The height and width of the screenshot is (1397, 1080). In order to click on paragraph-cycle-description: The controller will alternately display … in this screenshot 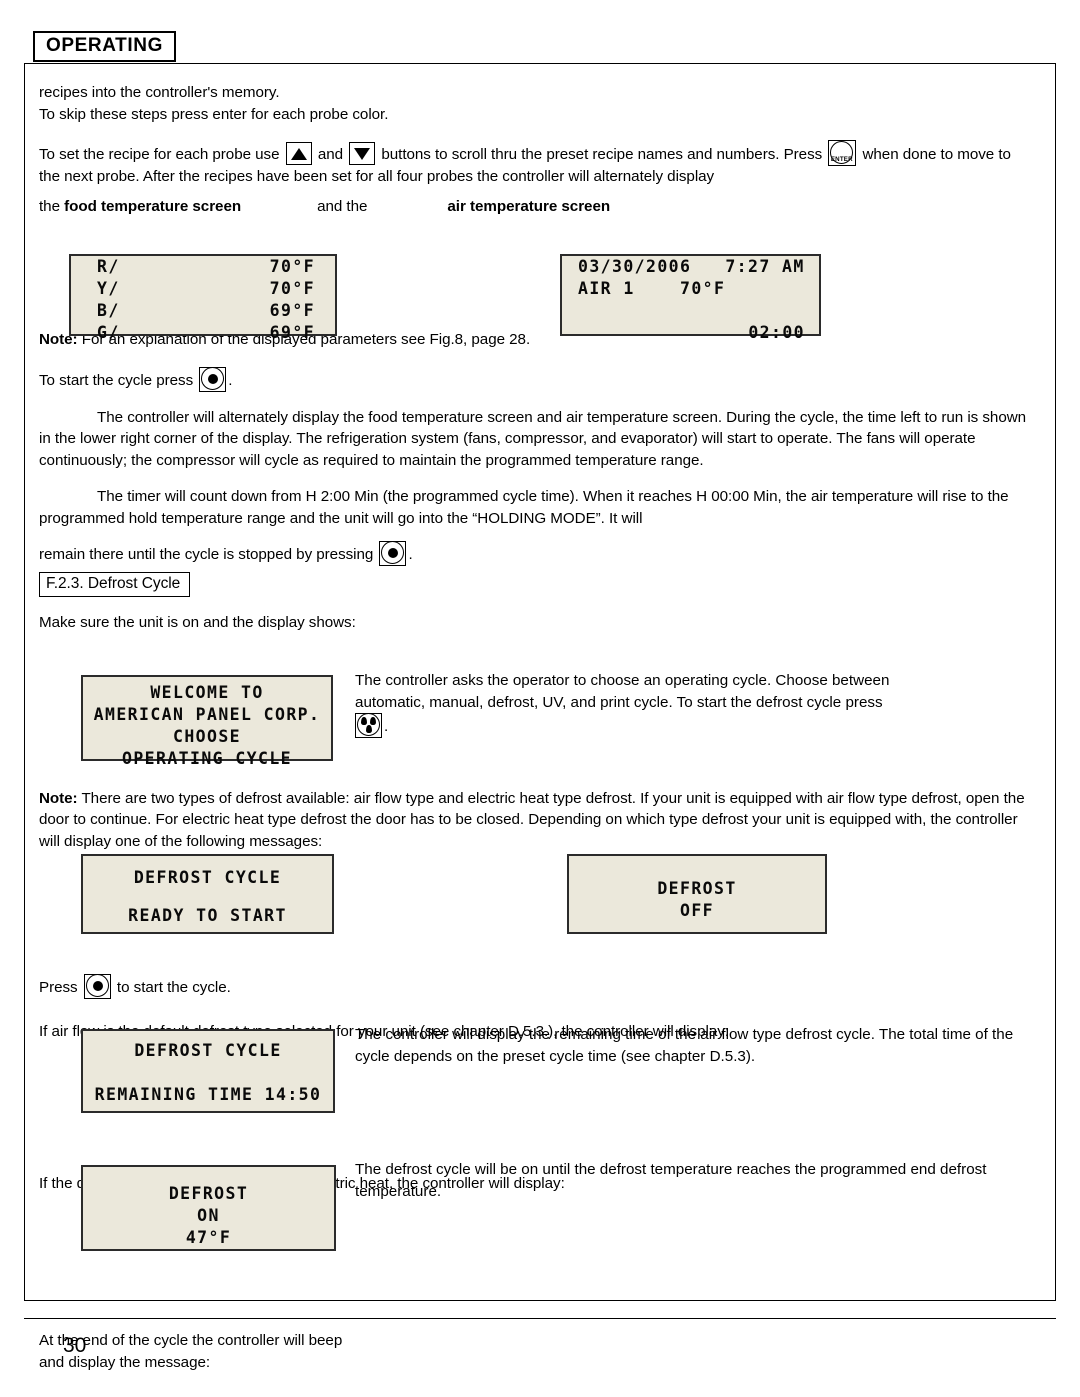, I will do `click(533, 438)`.